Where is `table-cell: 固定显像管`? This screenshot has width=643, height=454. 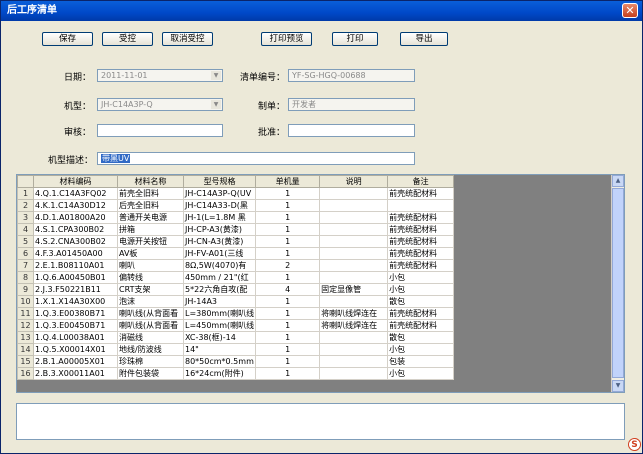
table-cell: 固定显像管 is located at coordinates (354, 289).